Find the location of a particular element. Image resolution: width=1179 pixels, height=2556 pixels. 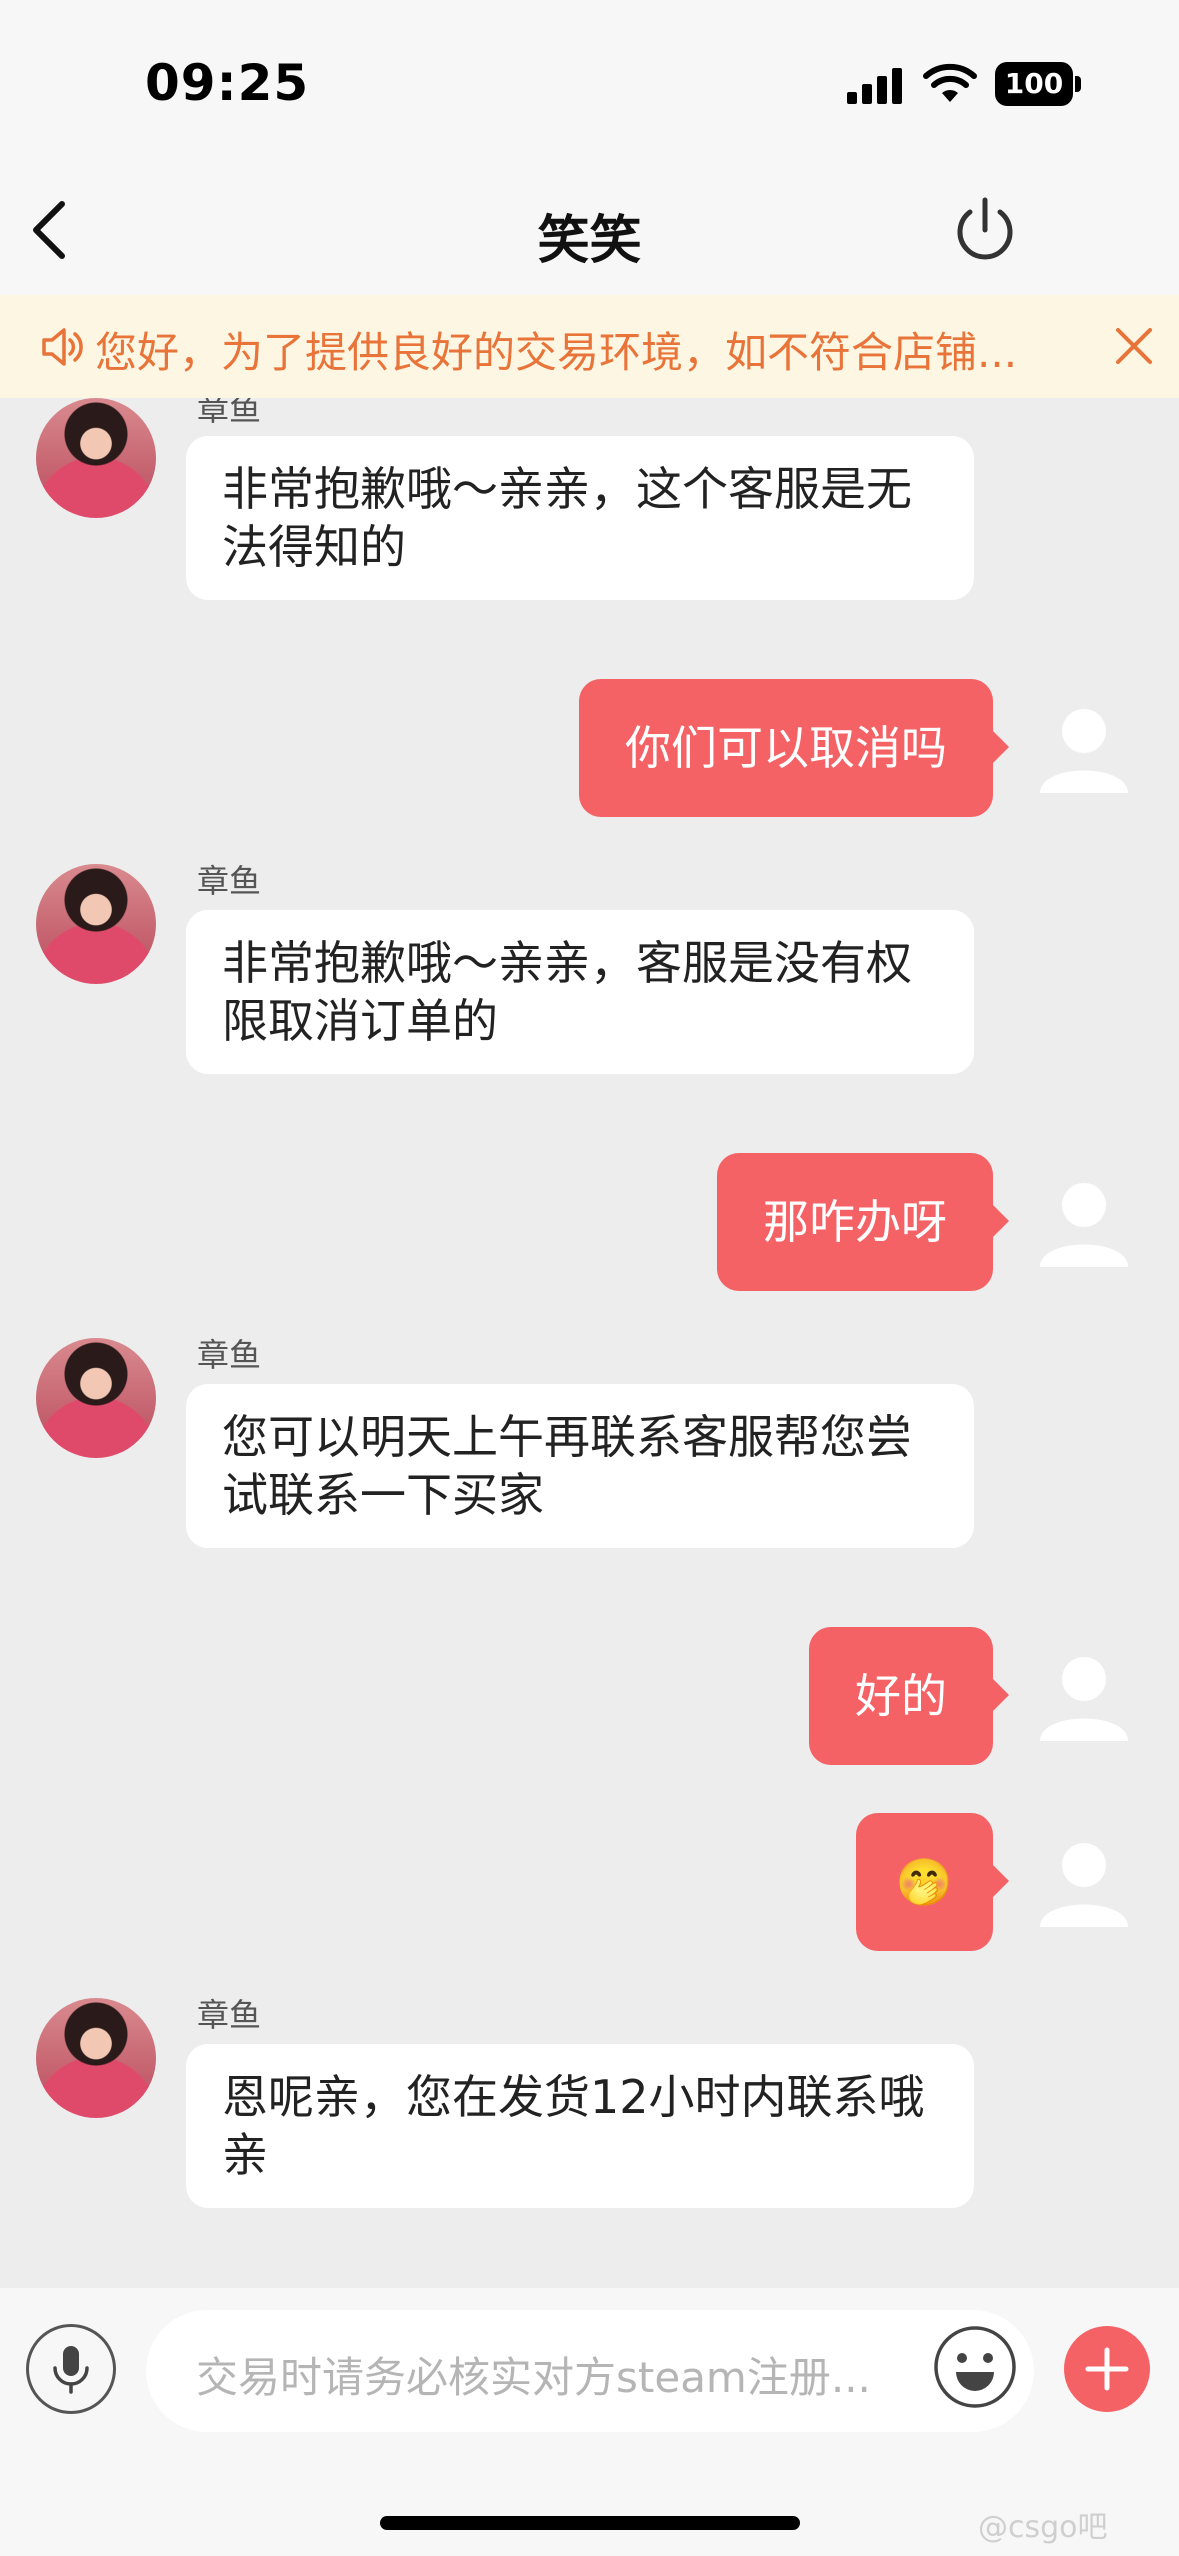

message-bubble-agent: 恩呢亲，您在发货12小时内联系哦亲 is located at coordinates (580, 2126).